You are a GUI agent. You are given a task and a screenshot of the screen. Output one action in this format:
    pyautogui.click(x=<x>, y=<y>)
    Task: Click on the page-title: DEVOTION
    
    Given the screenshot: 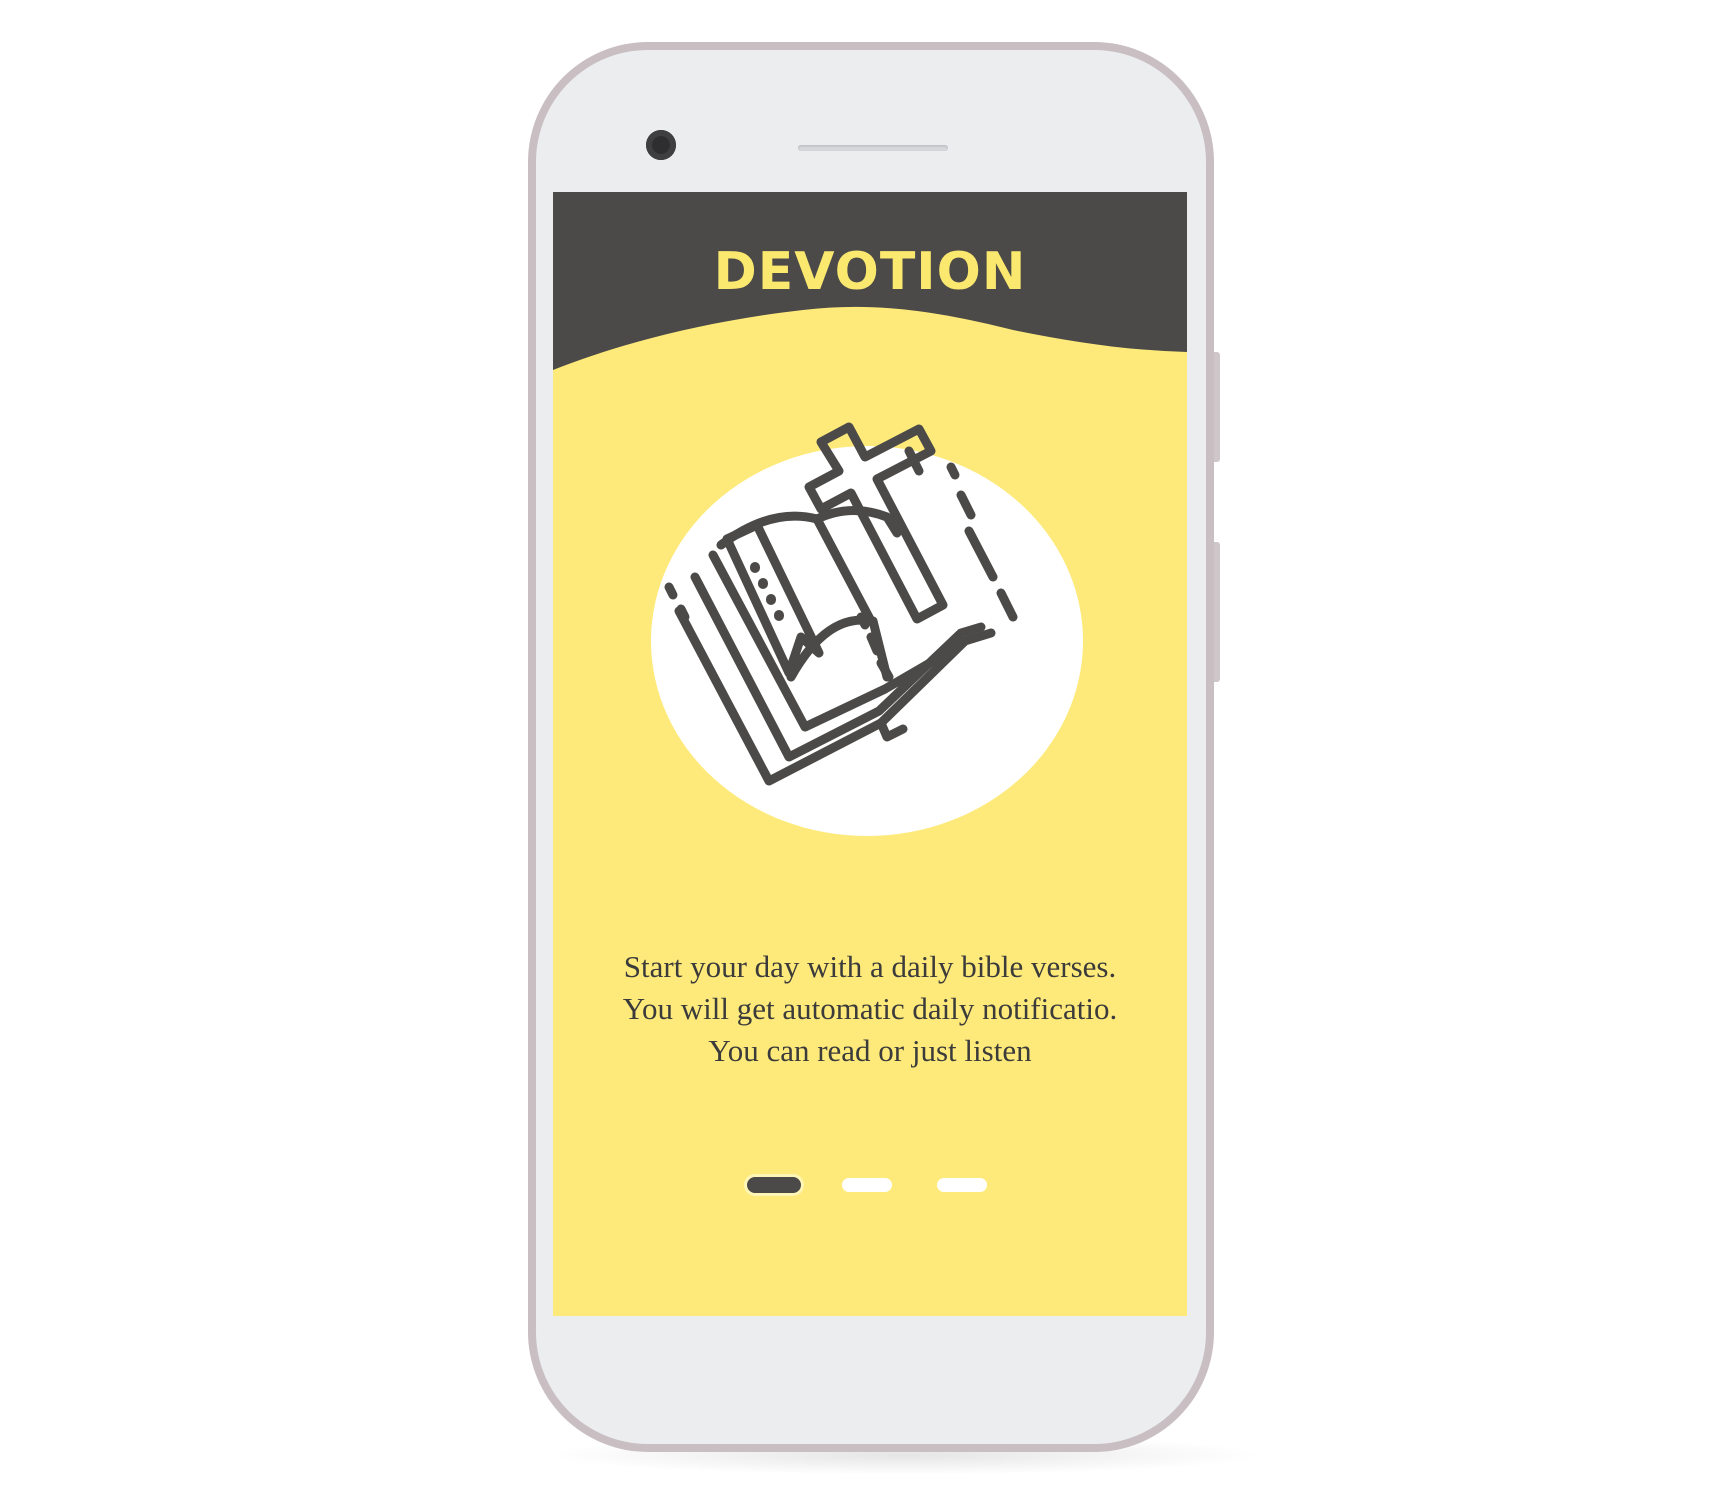 What is the action you would take?
    pyautogui.click(x=870, y=272)
    